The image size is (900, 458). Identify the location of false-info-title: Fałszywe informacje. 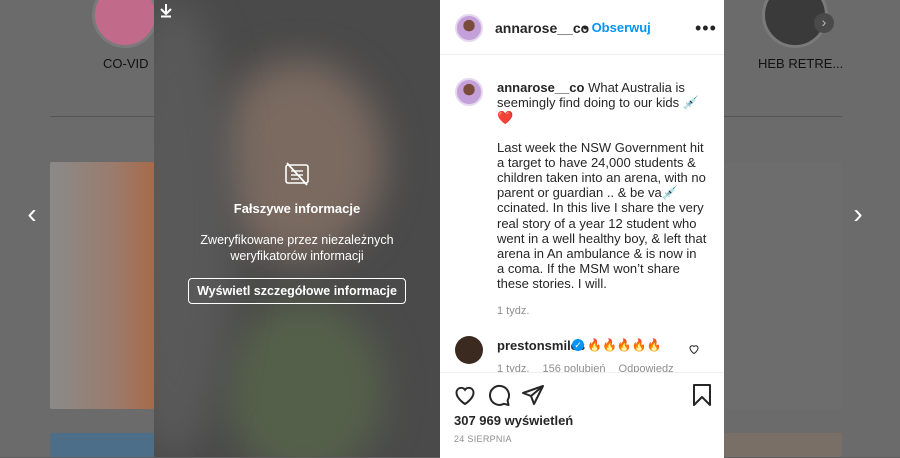
(297, 208).